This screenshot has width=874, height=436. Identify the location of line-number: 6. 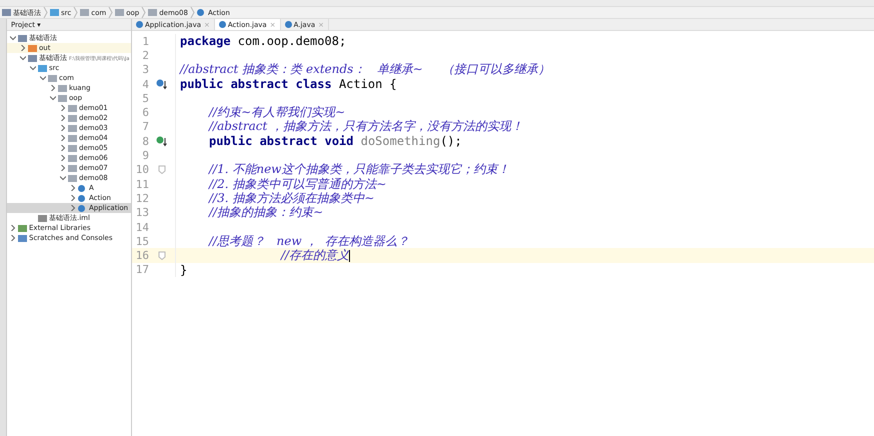
(145, 113).